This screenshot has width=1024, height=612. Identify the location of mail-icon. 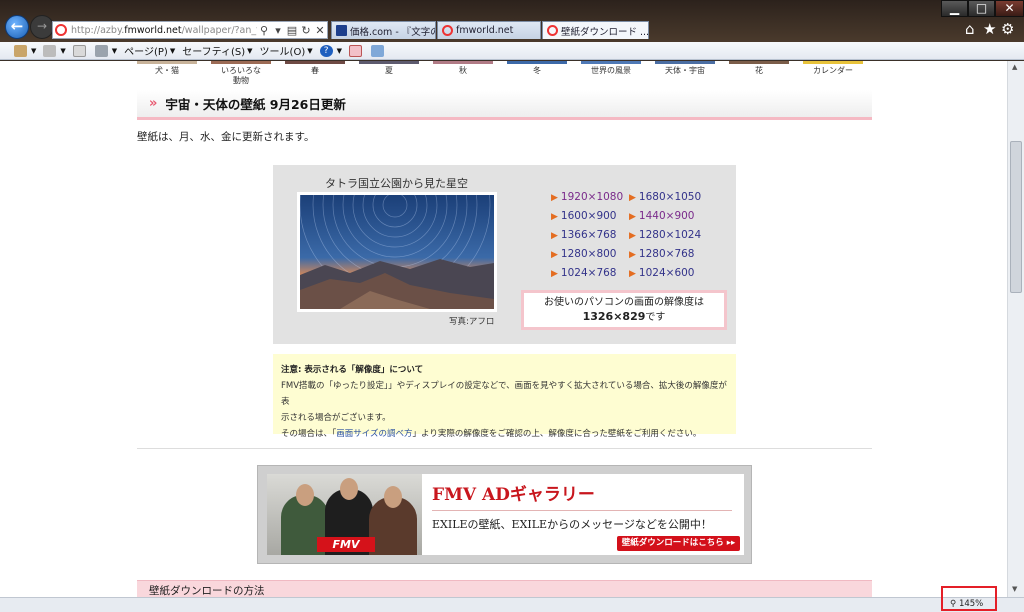
(79, 50).